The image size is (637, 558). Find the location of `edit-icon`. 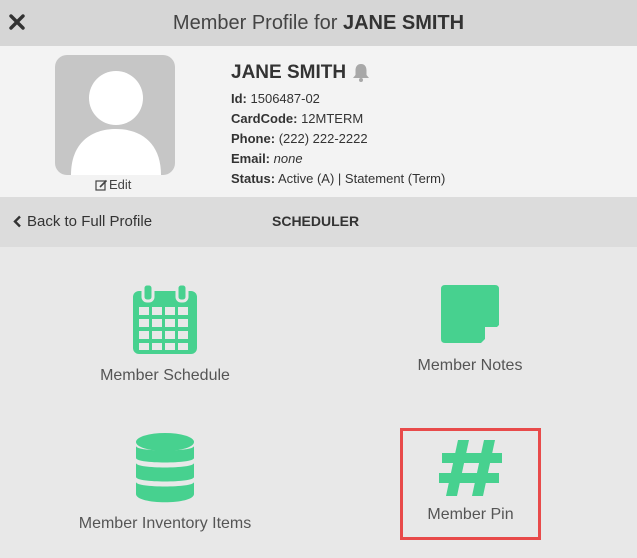

edit-icon is located at coordinates (101, 185).